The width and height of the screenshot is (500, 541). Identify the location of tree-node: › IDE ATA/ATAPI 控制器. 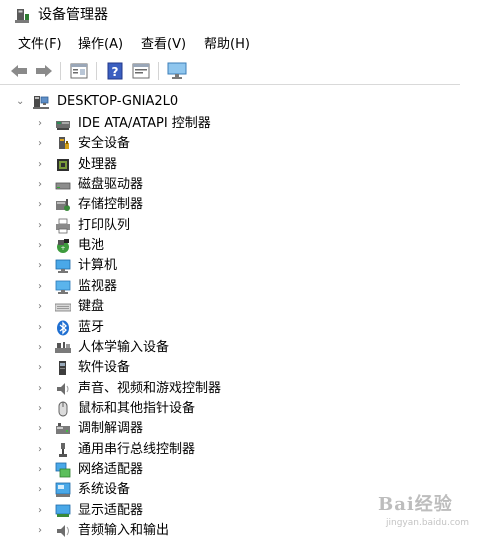
(165, 124).